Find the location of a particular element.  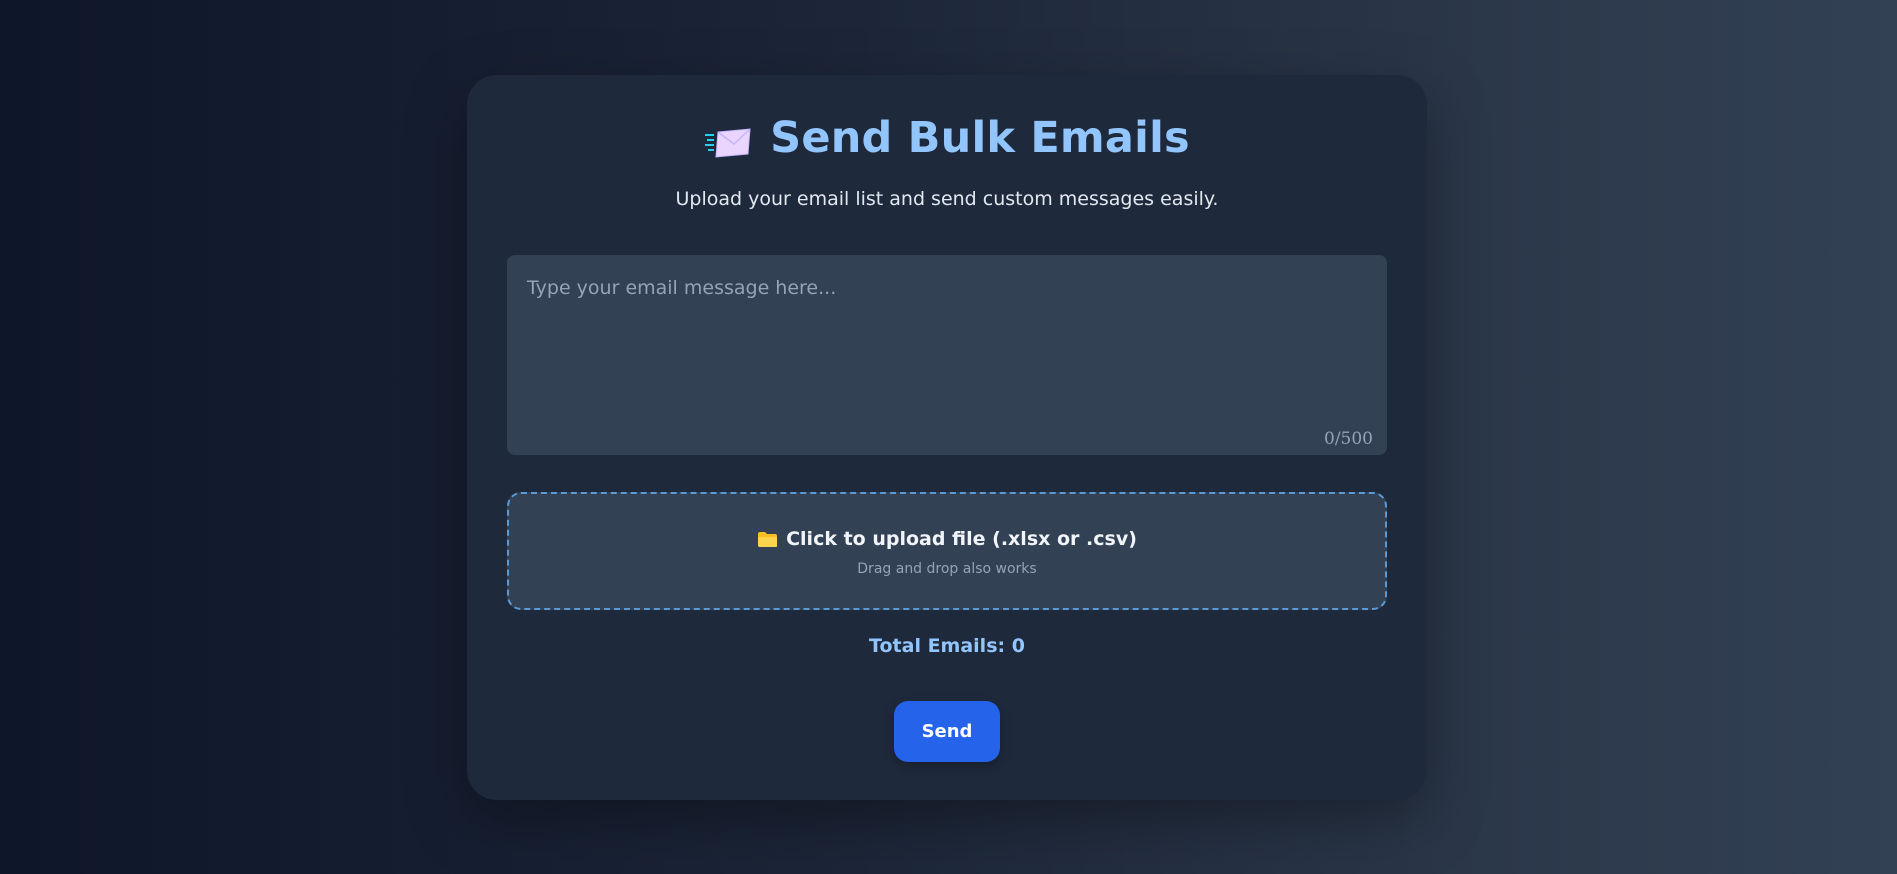

total-emails-count: Total Emails: 0 is located at coordinates (947, 646).